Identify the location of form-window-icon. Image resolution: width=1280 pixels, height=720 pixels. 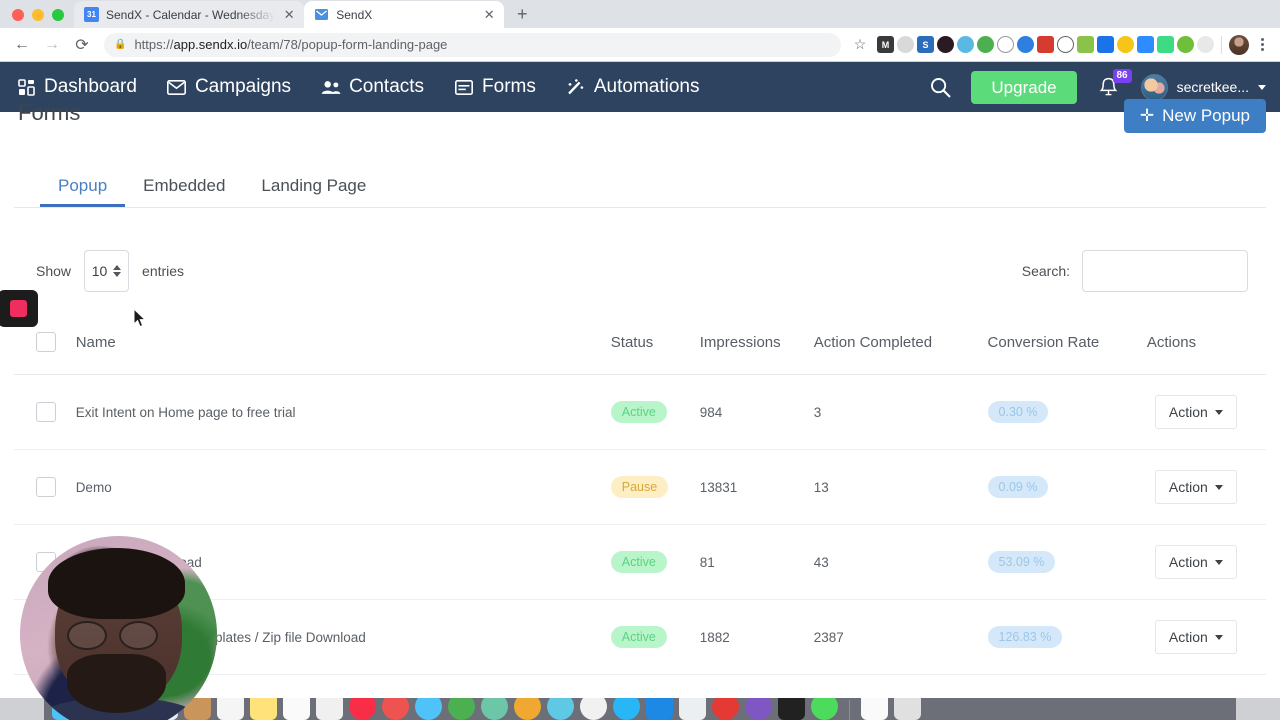
(464, 87).